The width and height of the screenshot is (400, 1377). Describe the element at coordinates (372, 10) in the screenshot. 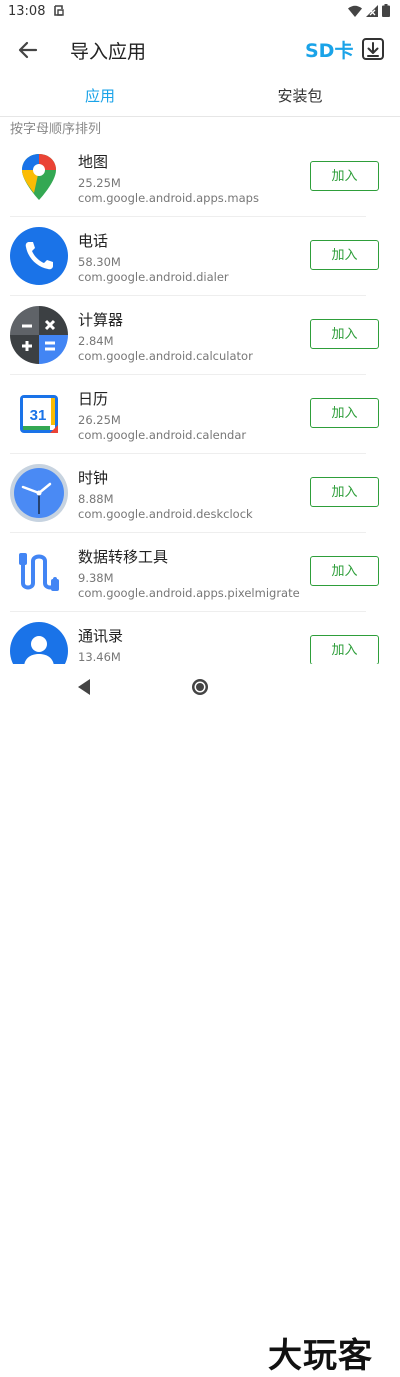

I see `signal-icon` at that location.